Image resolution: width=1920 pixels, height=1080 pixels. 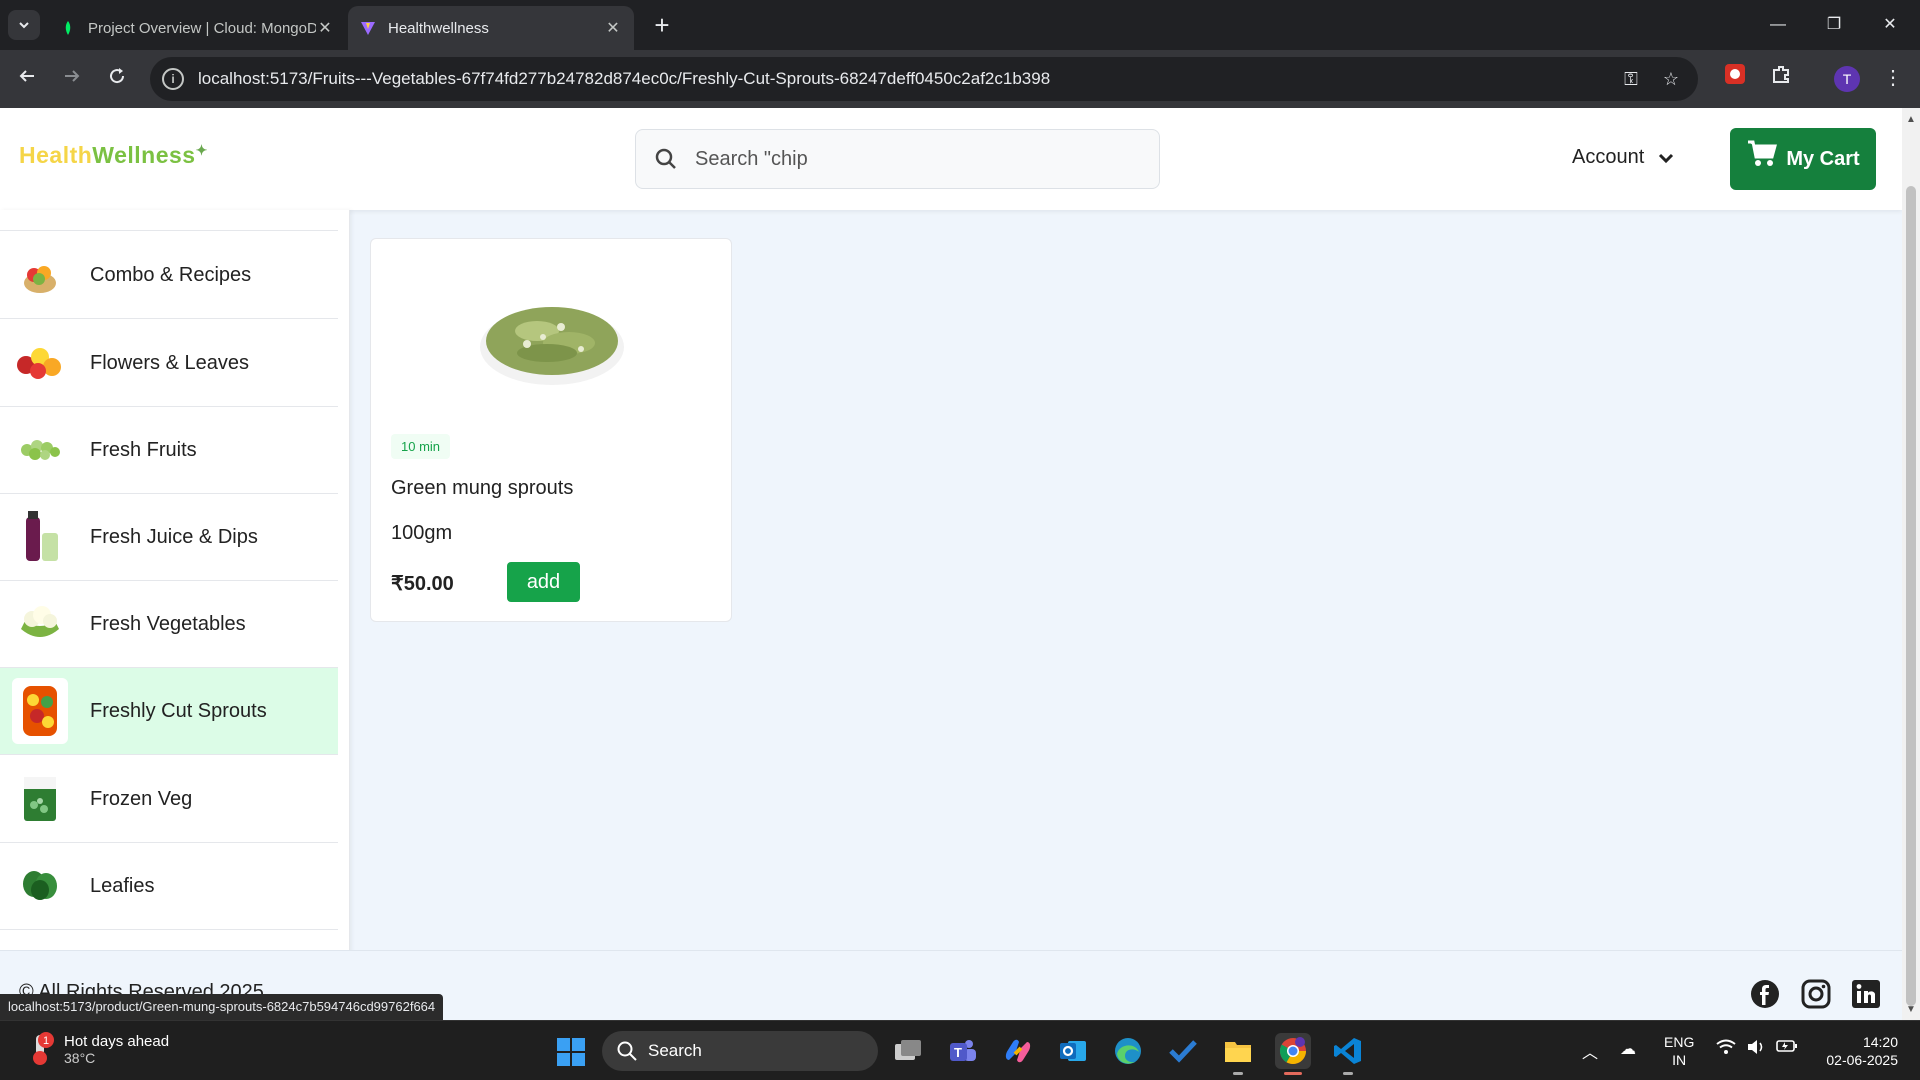 I want to click on sidebar-item-fresh-fruits: Fresh Fruits, so click(x=169, y=450).